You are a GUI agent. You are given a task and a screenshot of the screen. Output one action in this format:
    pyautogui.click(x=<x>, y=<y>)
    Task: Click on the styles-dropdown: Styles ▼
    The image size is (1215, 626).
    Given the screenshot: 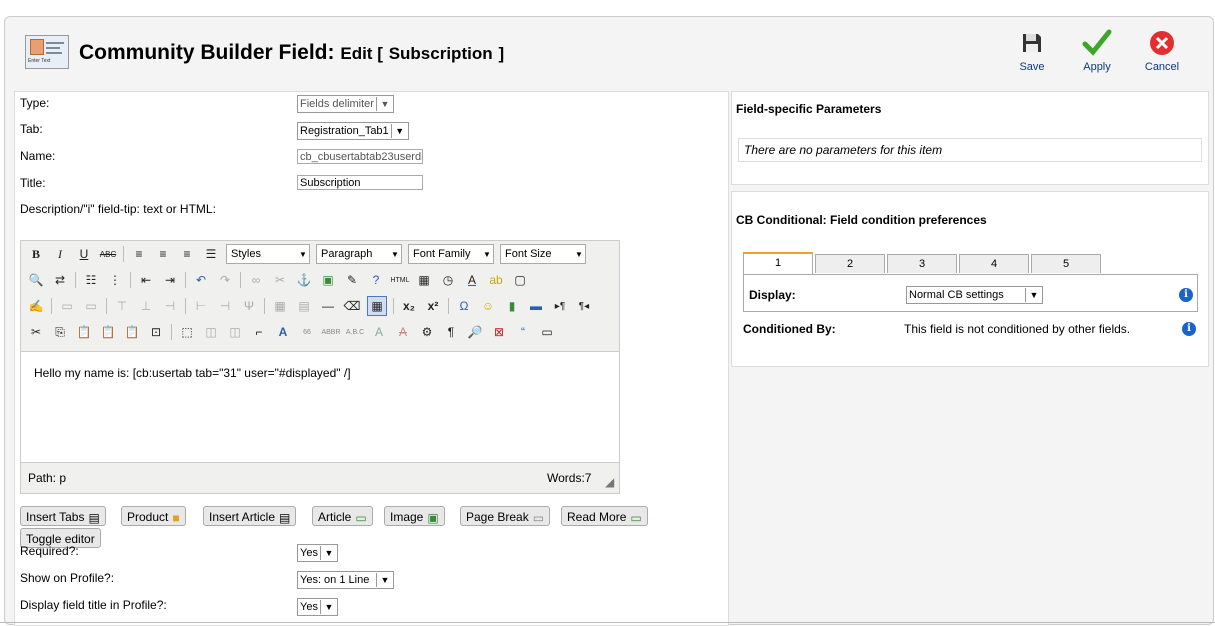 What is the action you would take?
    pyautogui.click(x=268, y=254)
    